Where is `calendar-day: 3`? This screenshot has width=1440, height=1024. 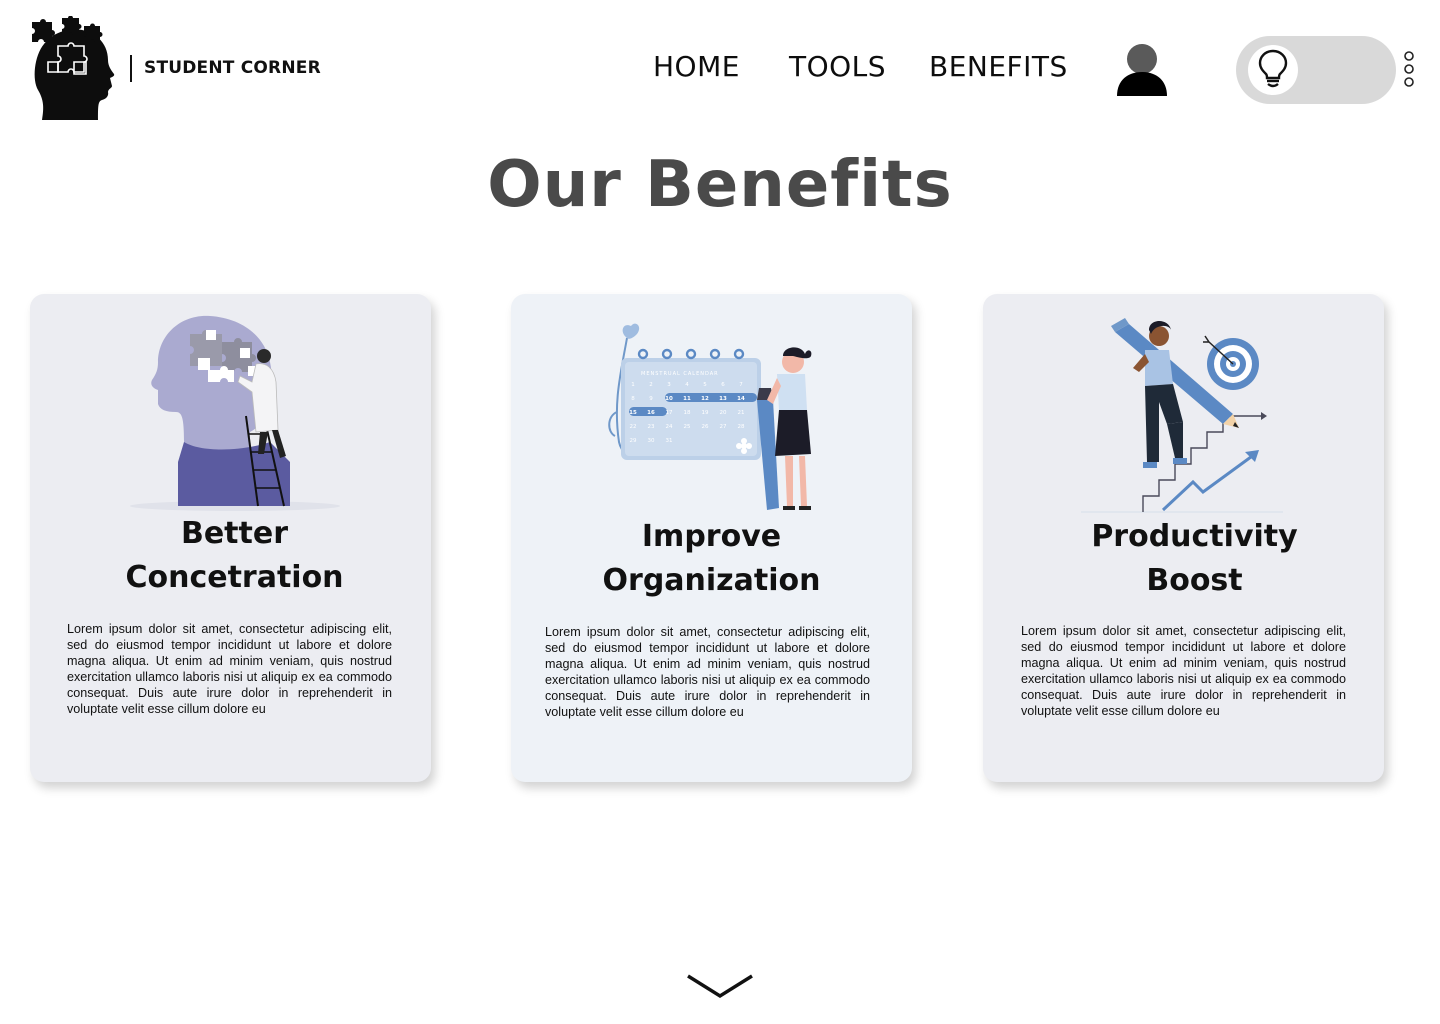
calendar-day: 3 is located at coordinates (669, 385).